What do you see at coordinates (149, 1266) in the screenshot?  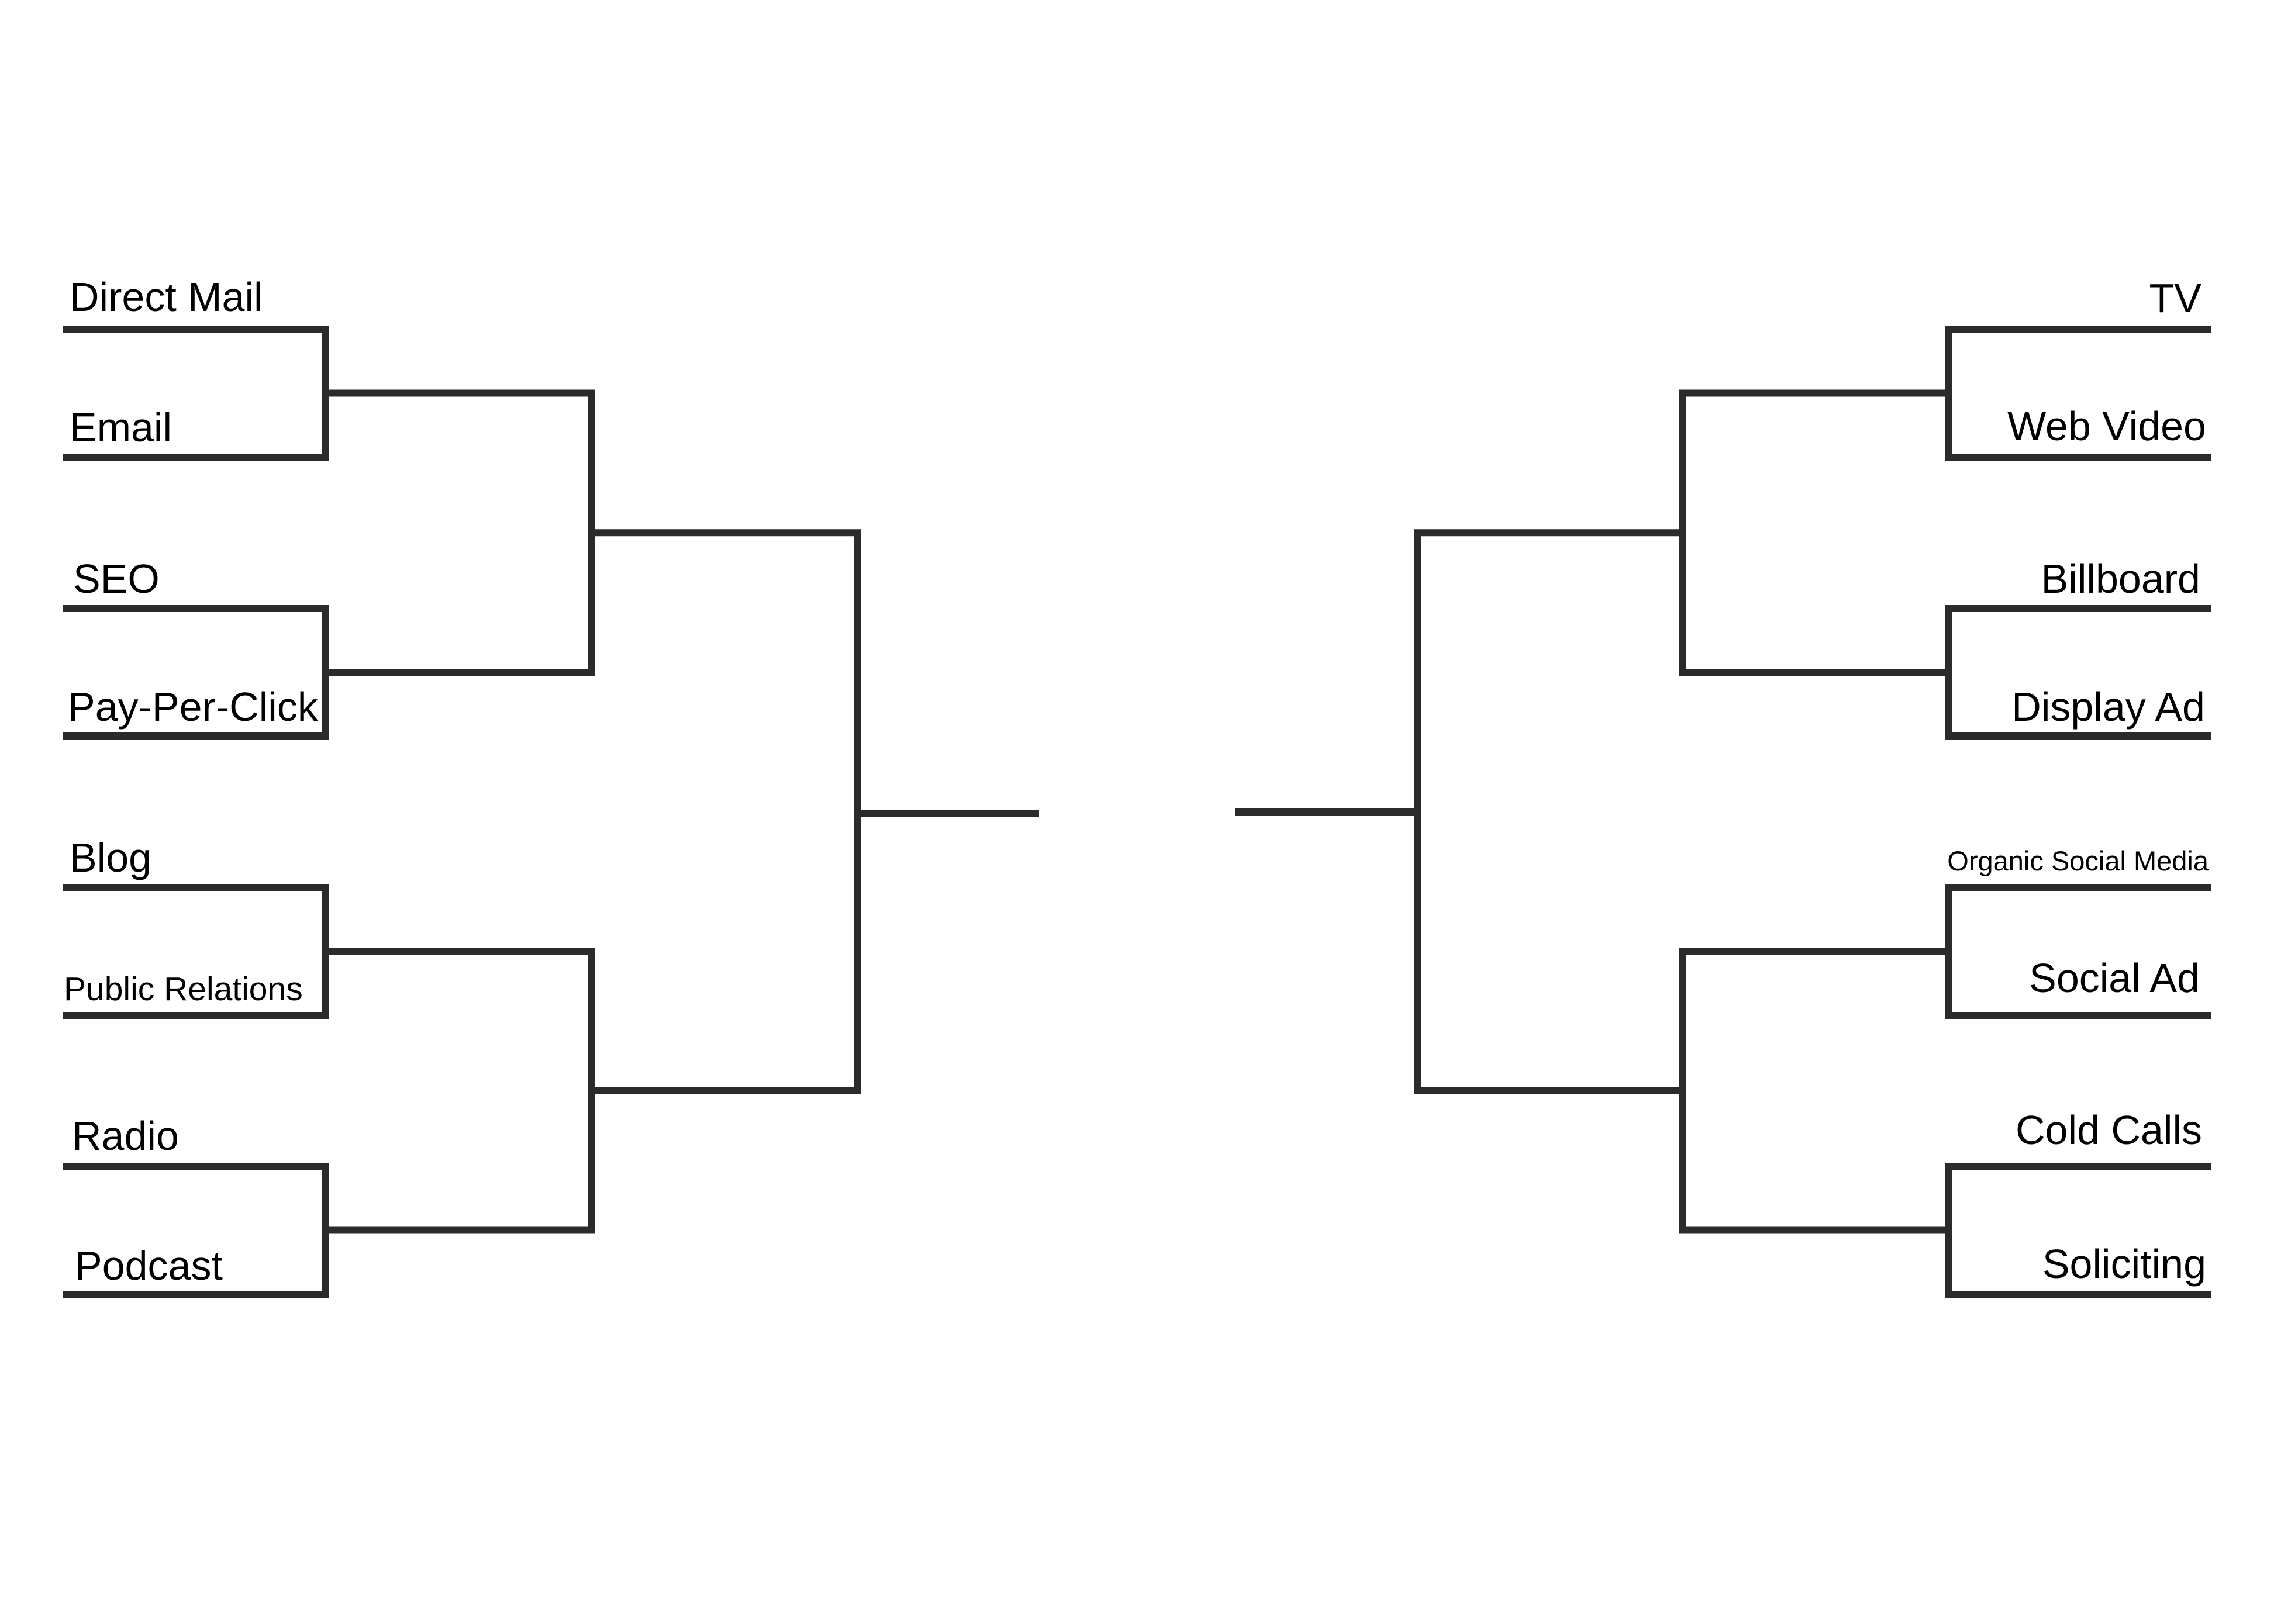 I see `entry-label-podcast: Podcast` at bounding box center [149, 1266].